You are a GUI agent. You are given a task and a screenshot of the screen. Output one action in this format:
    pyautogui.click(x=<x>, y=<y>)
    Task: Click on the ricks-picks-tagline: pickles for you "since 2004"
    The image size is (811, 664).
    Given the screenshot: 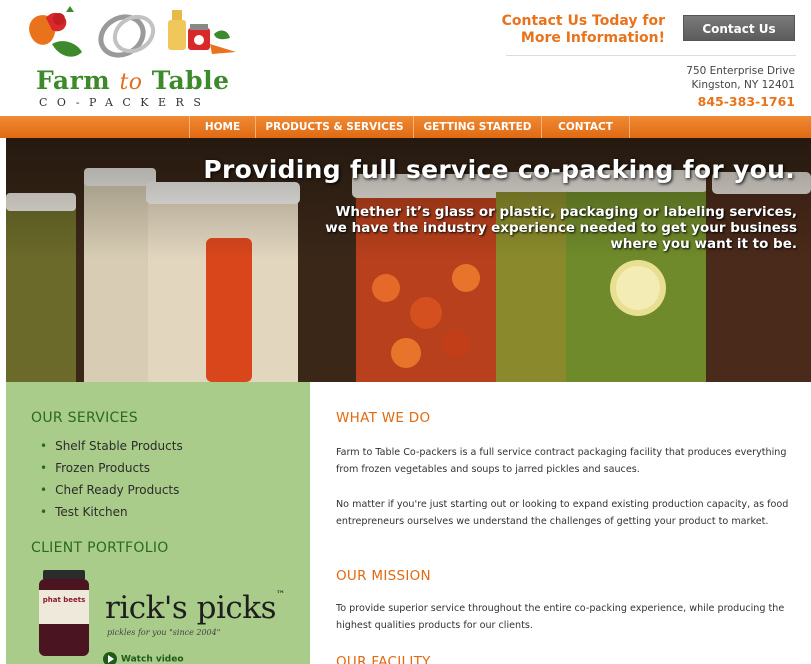 What is the action you would take?
    pyautogui.click(x=164, y=632)
    